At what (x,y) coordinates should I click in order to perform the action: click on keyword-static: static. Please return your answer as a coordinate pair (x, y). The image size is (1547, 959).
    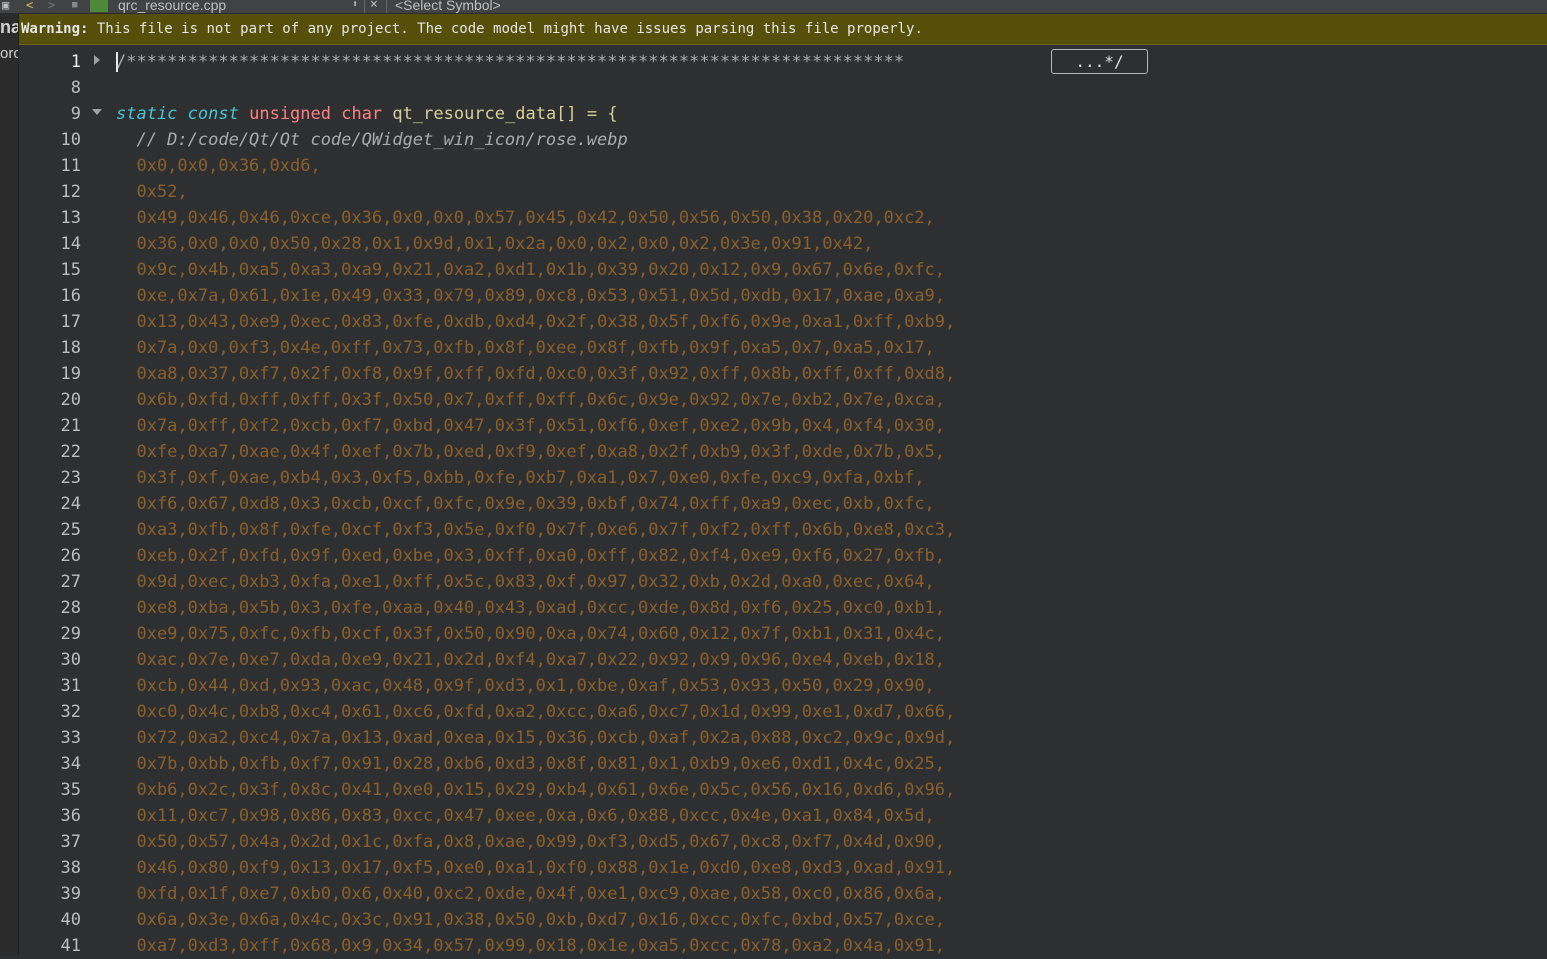
    Looking at the image, I should click on (147, 114).